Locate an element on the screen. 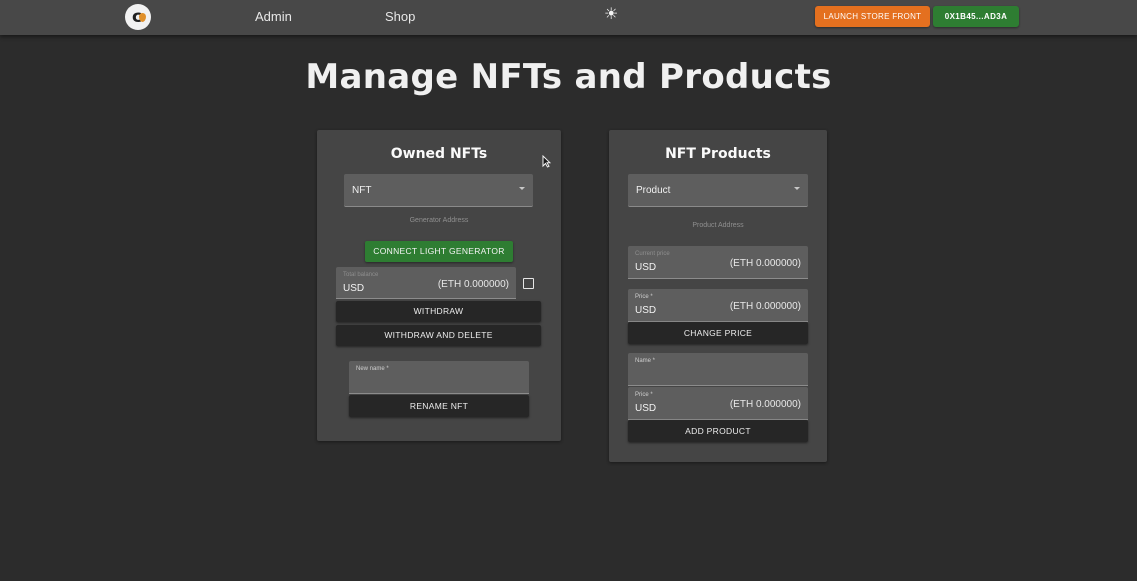 The width and height of the screenshot is (1137, 581). balance-checkbox is located at coordinates (528, 283).